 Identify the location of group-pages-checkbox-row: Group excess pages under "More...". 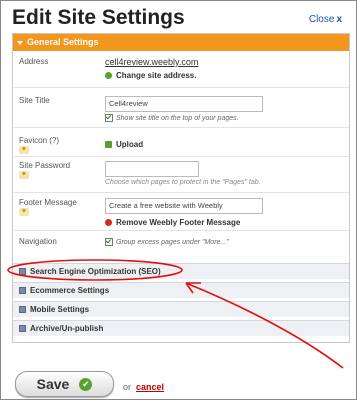
(167, 242).